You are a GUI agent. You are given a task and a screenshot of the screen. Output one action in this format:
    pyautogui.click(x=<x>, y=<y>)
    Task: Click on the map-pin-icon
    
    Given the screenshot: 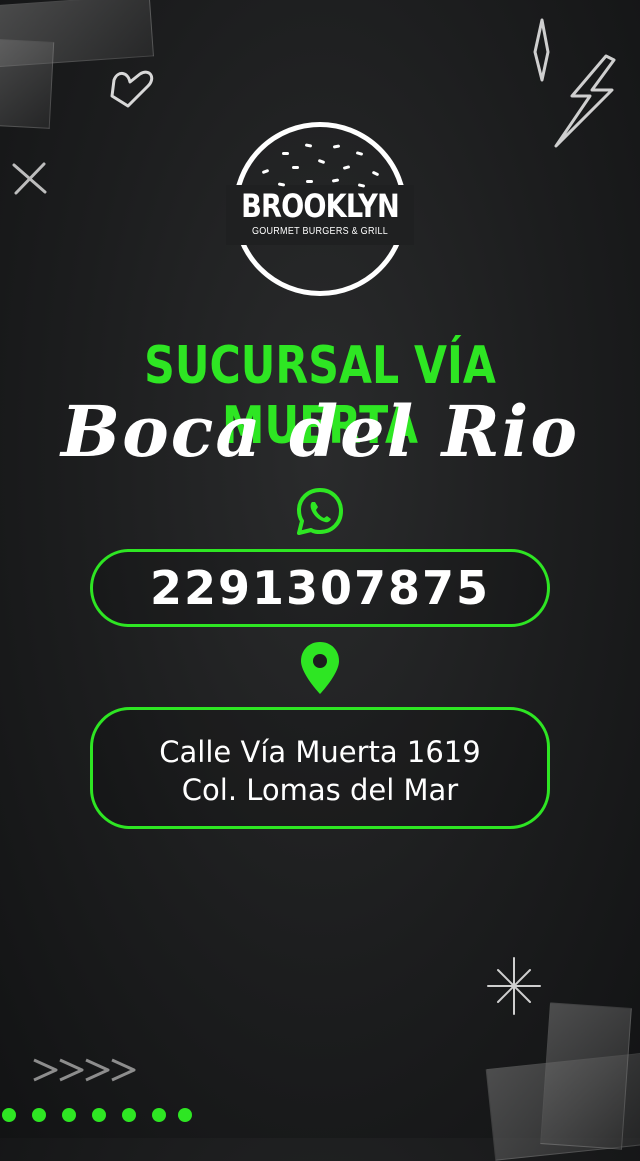 What is the action you would take?
    pyautogui.click(x=320, y=668)
    